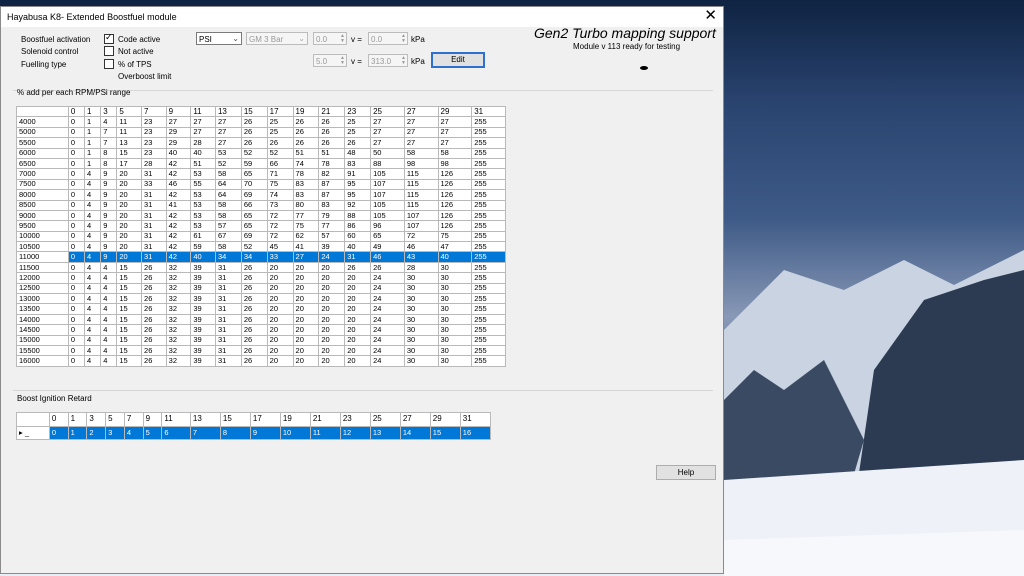 The height and width of the screenshot is (576, 1024). I want to click on table-cell: 55, so click(203, 184).